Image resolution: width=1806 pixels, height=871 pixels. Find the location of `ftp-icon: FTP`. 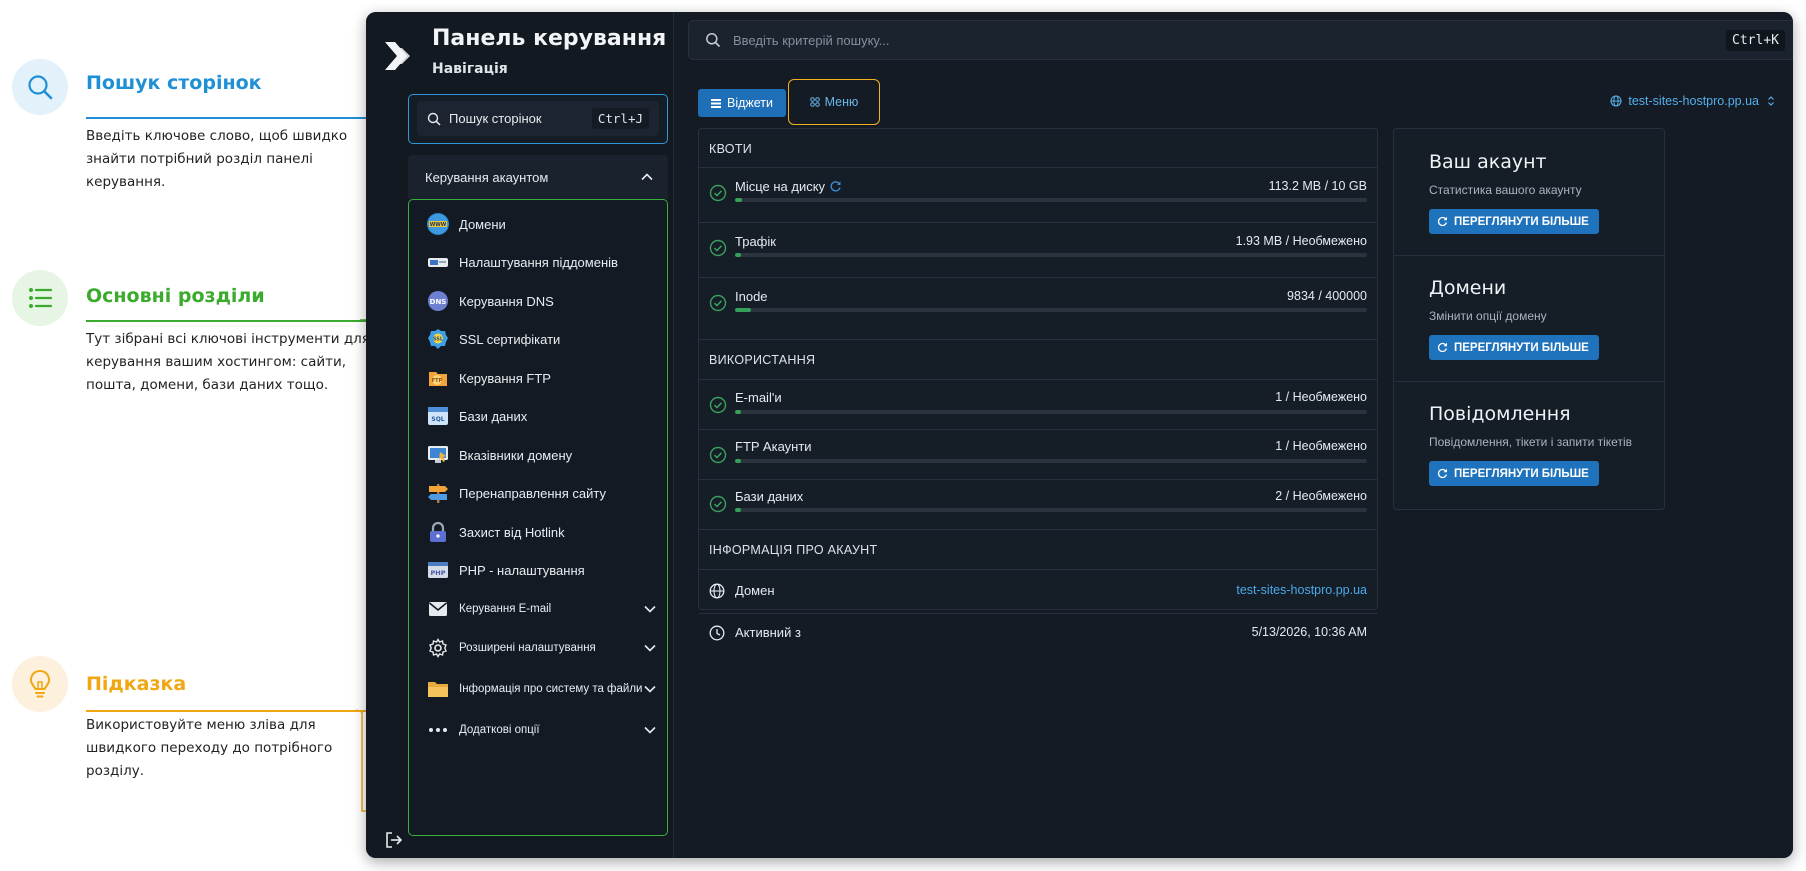

ftp-icon: FTP is located at coordinates (438, 378).